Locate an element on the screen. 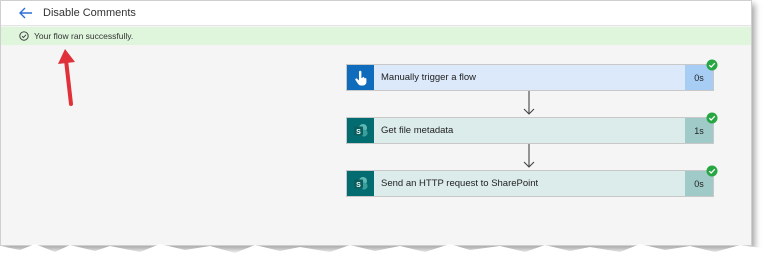  banner-message: Your flow ran successfully. is located at coordinates (84, 36).